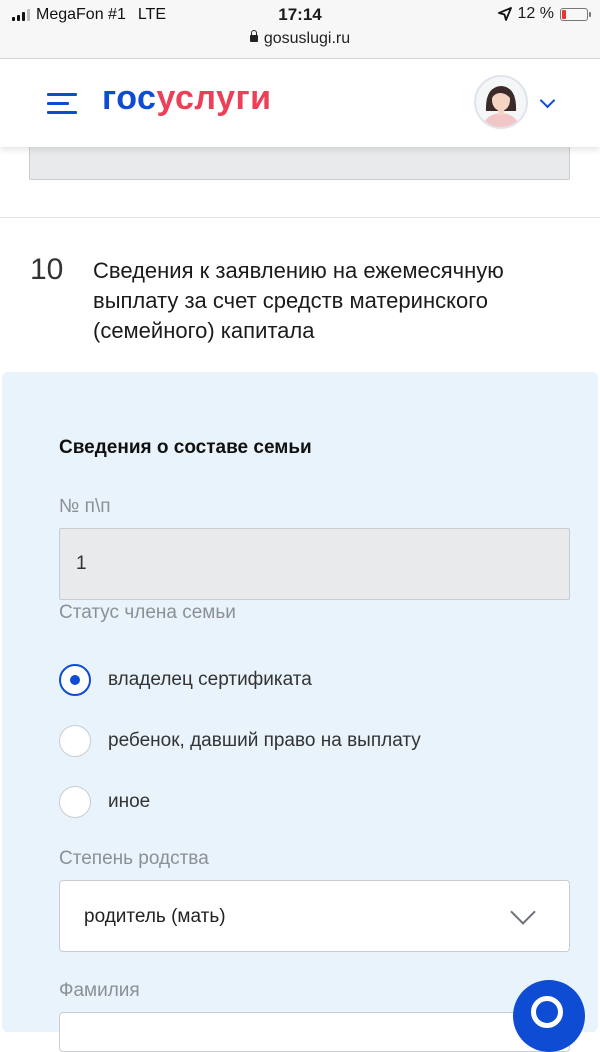 Image resolution: width=600 pixels, height=1052 pixels. Describe the element at coordinates (81, 563) in the screenshot. I see `row-number-value: 1` at that location.